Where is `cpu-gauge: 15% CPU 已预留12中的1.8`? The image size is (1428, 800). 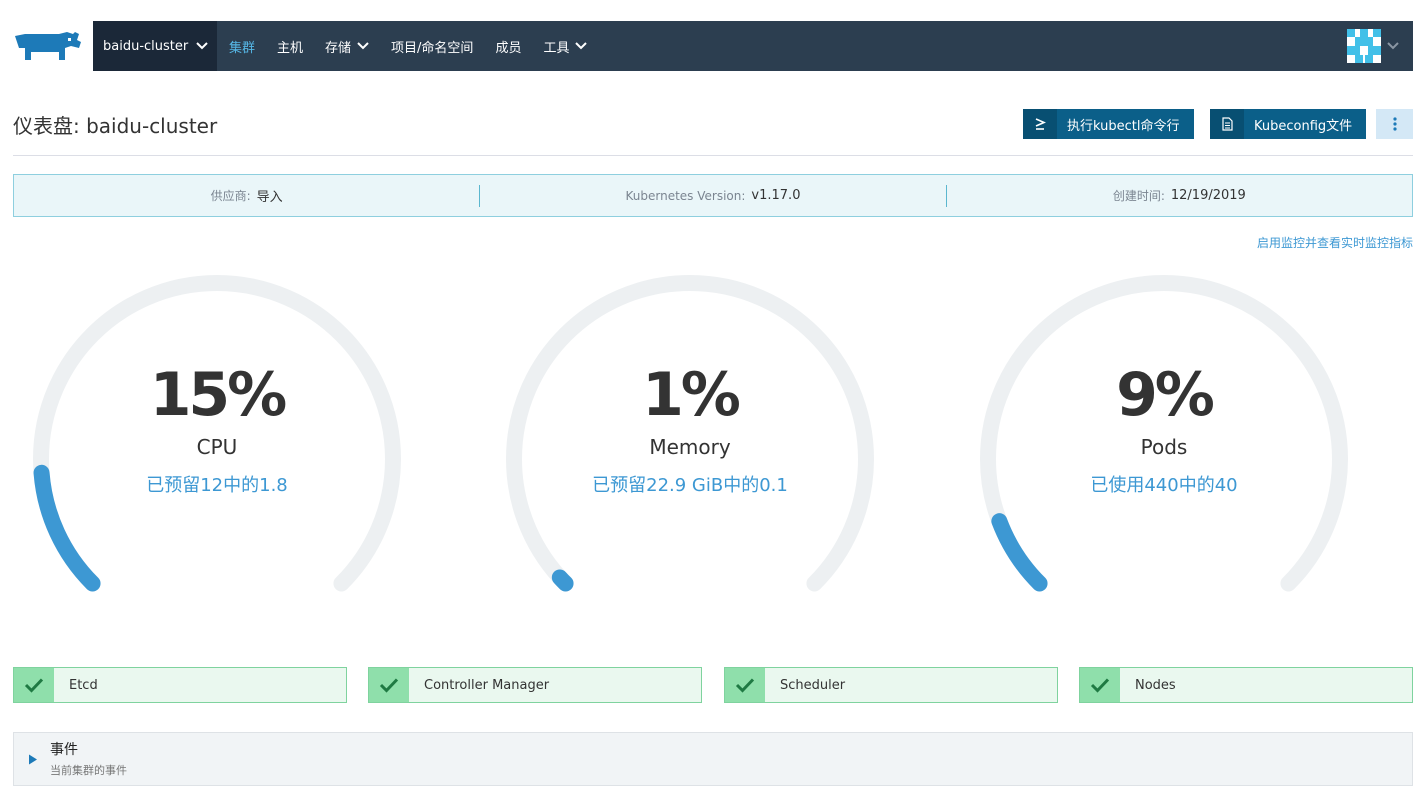
cpu-gauge: 15% CPU 已预留12中的1.8 is located at coordinates (217, 437).